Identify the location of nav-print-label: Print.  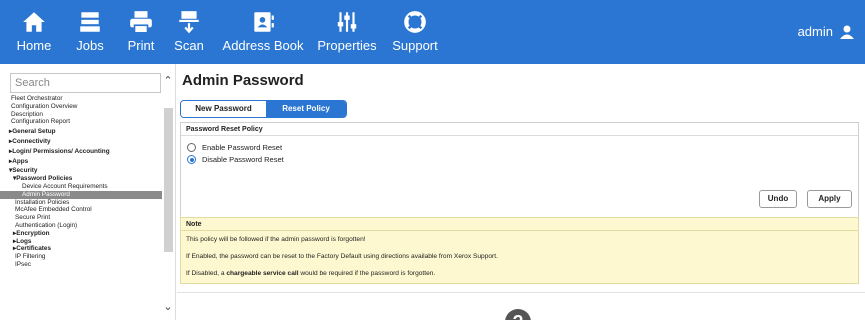
(141, 45).